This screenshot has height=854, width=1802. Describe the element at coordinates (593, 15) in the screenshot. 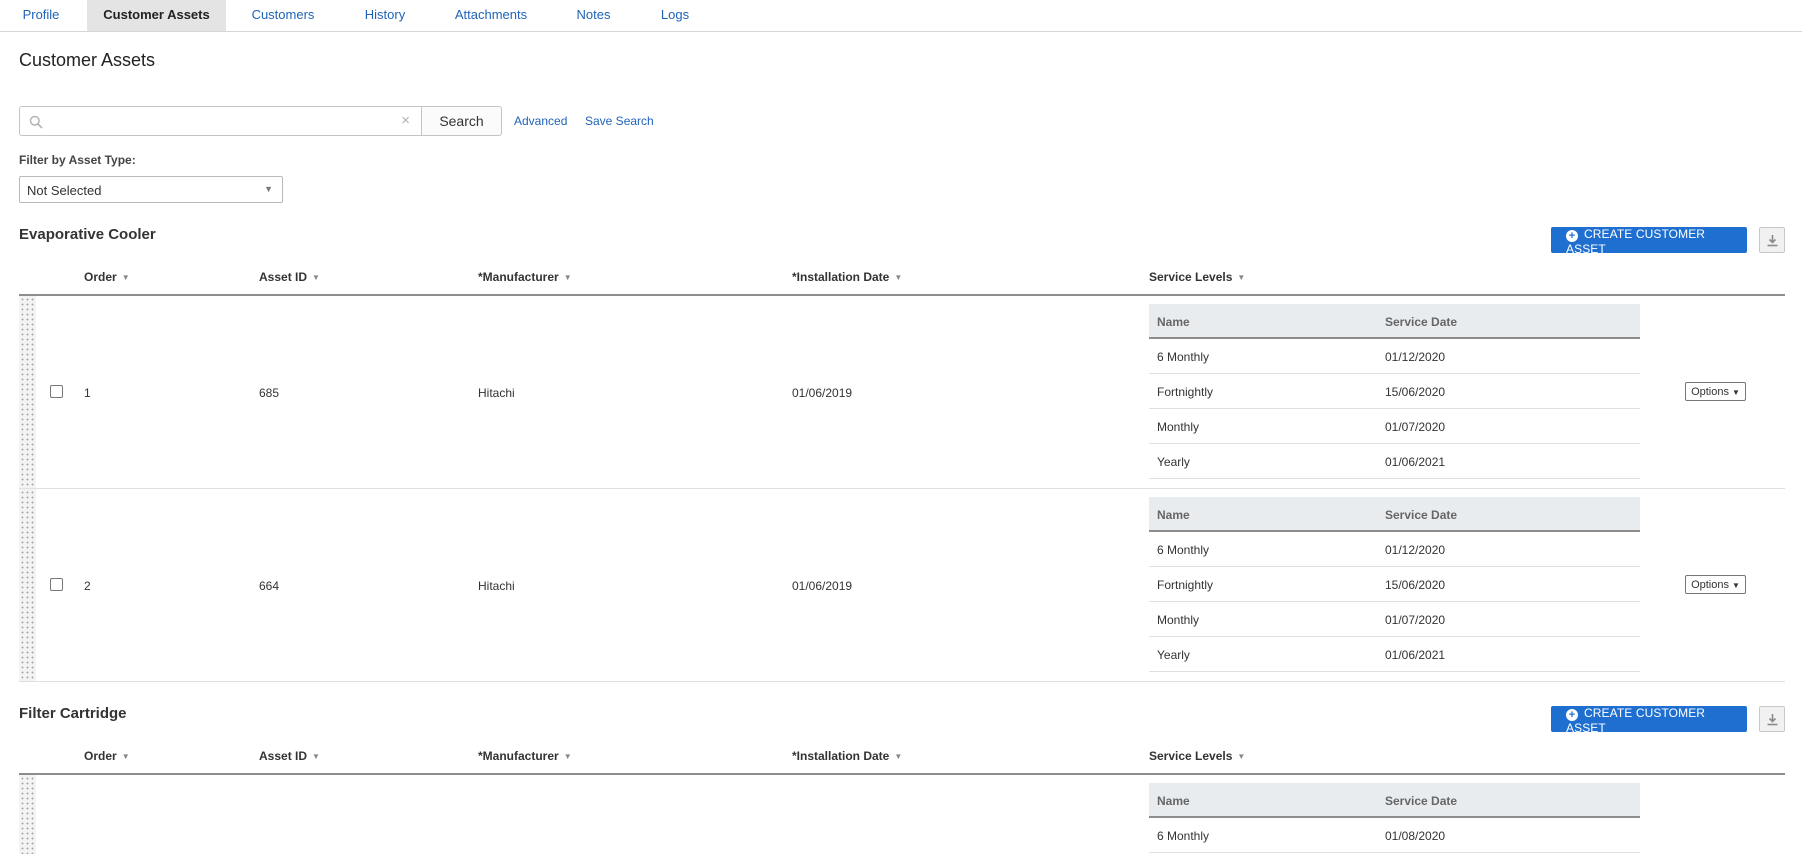

I see `tab-notes: Notes` at that location.